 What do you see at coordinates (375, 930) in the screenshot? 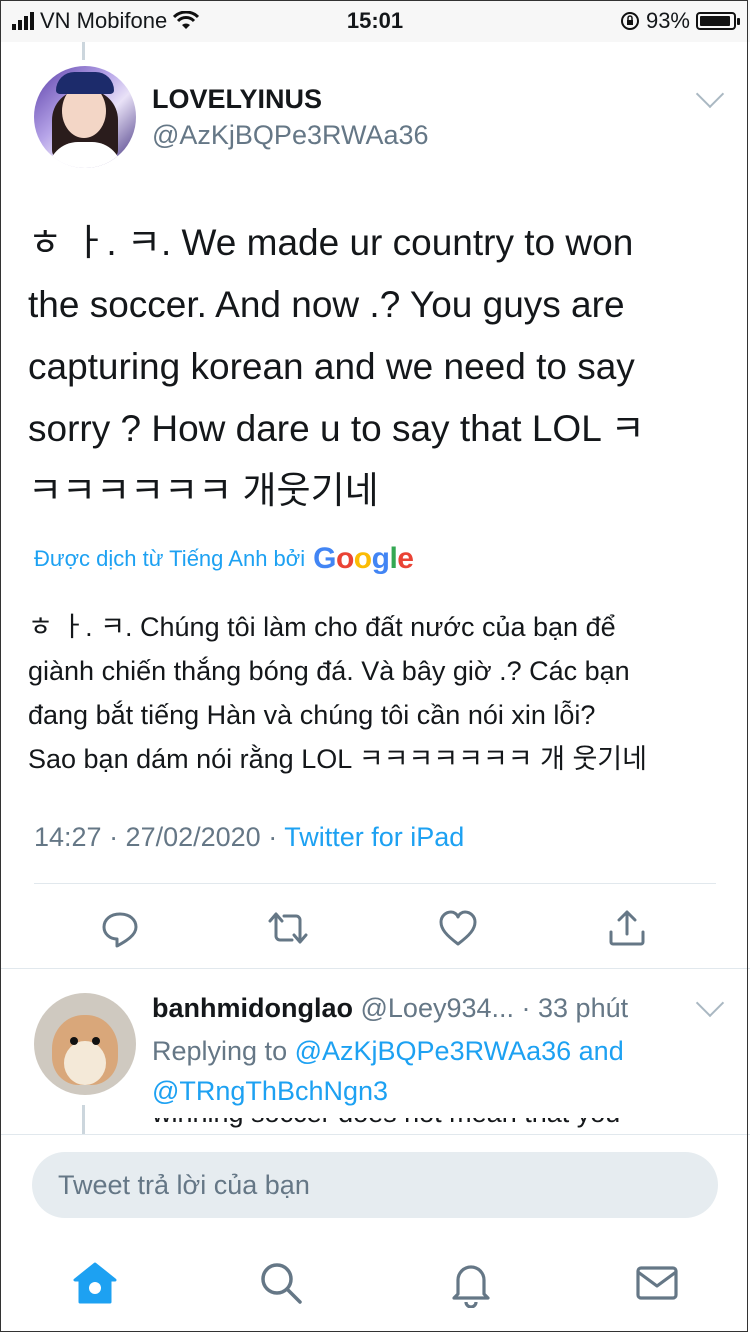
I see `tweet-actions` at bounding box center [375, 930].